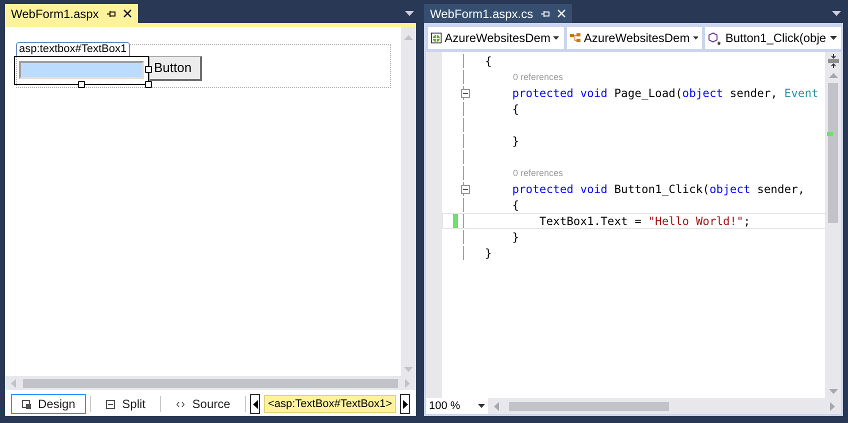 The height and width of the screenshot is (423, 848). I want to click on zoom-dropdown: 100 %, so click(457, 406).